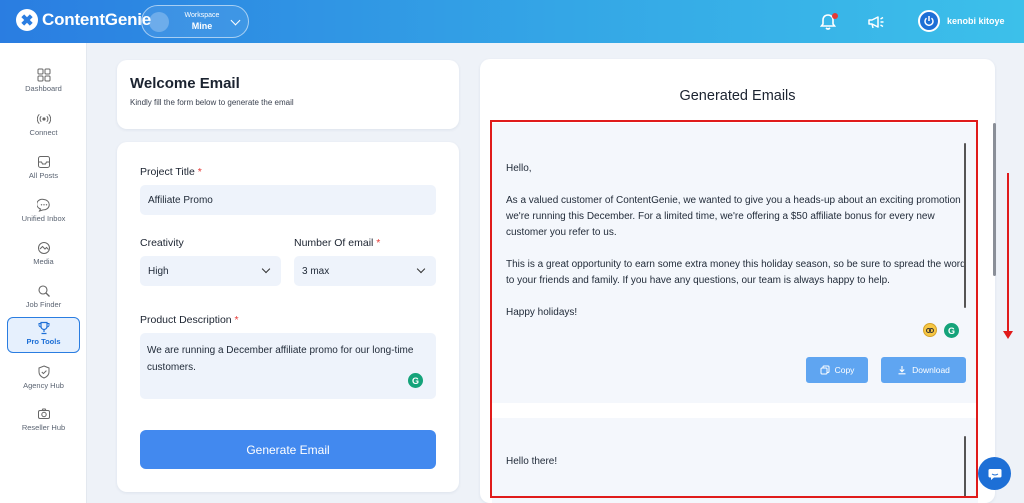 This screenshot has width=1024, height=503. Describe the element at coordinates (186, 320) in the screenshot. I see `label-text: Product Description` at that location.